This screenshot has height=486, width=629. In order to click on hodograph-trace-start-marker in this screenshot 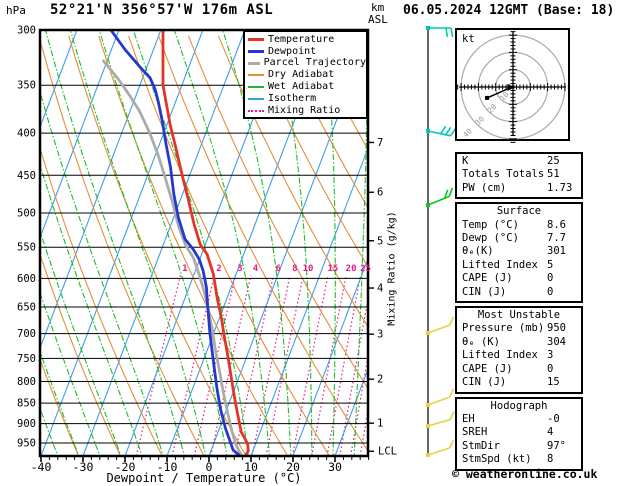, I will do `click(487, 97)`.